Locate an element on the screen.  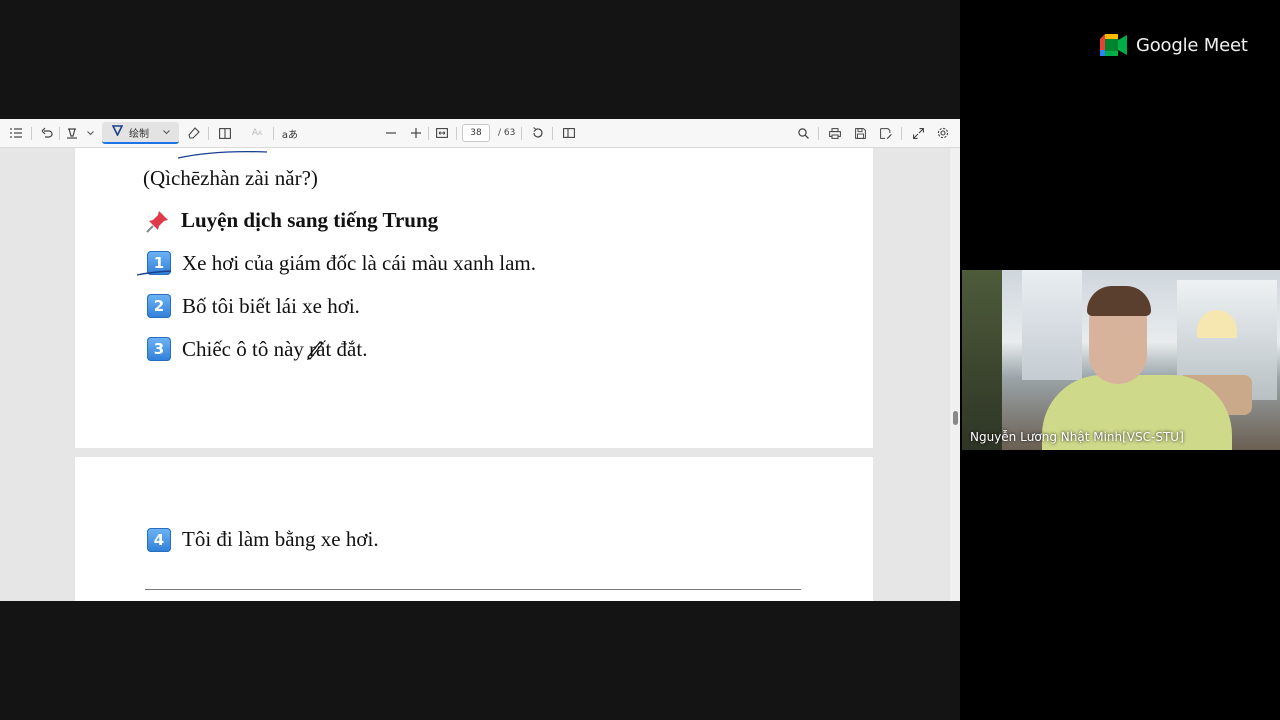
exercise-item-1: Xe hơi của giám đốc là cái màu xanh lam. is located at coordinates (359, 263).